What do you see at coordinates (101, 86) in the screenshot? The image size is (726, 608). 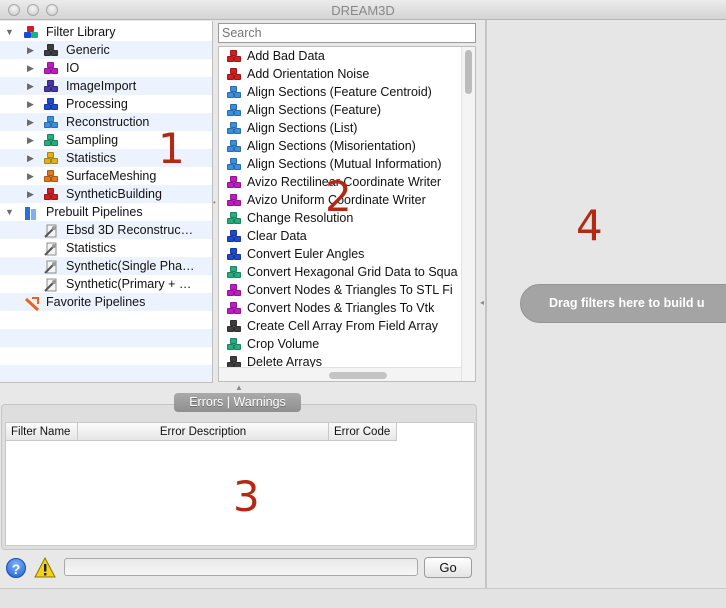 I see `tree-item-label: ImageImport` at bounding box center [101, 86].